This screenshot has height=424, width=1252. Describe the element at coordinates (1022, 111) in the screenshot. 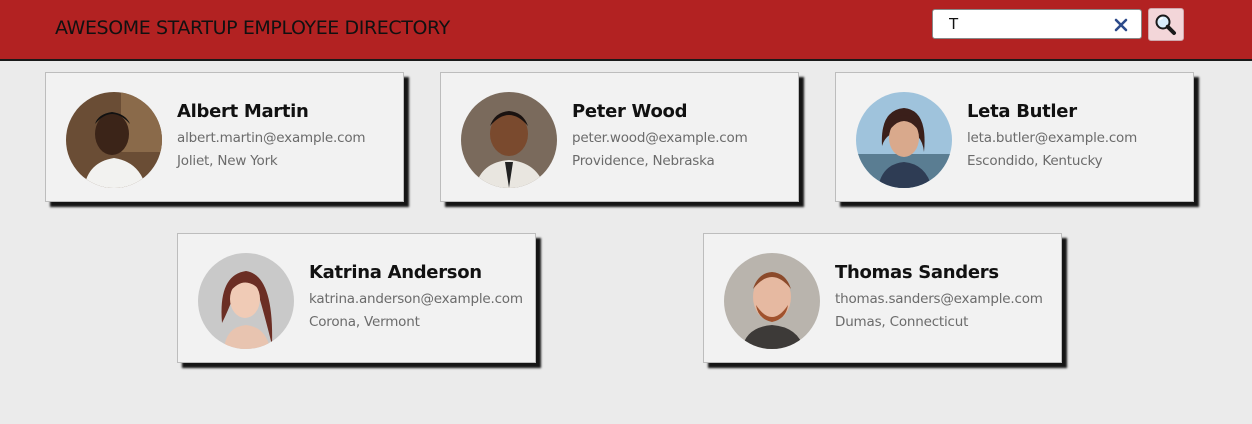

I see `employee-name: Leta Butler` at that location.